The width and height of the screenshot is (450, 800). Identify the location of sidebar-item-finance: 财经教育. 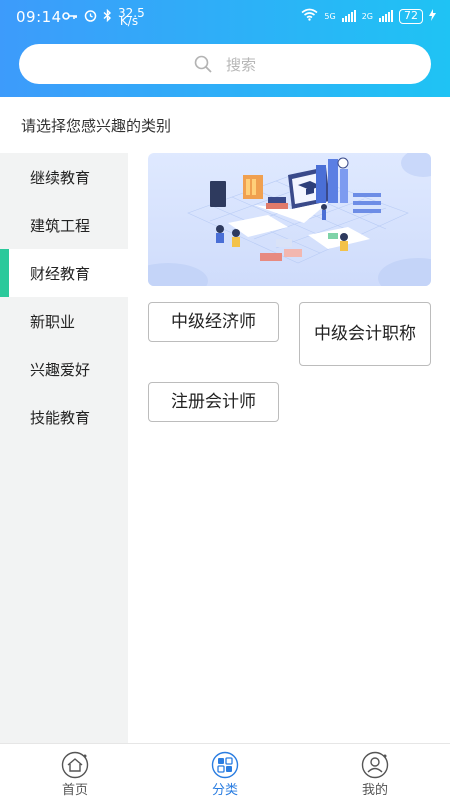
(64, 273).